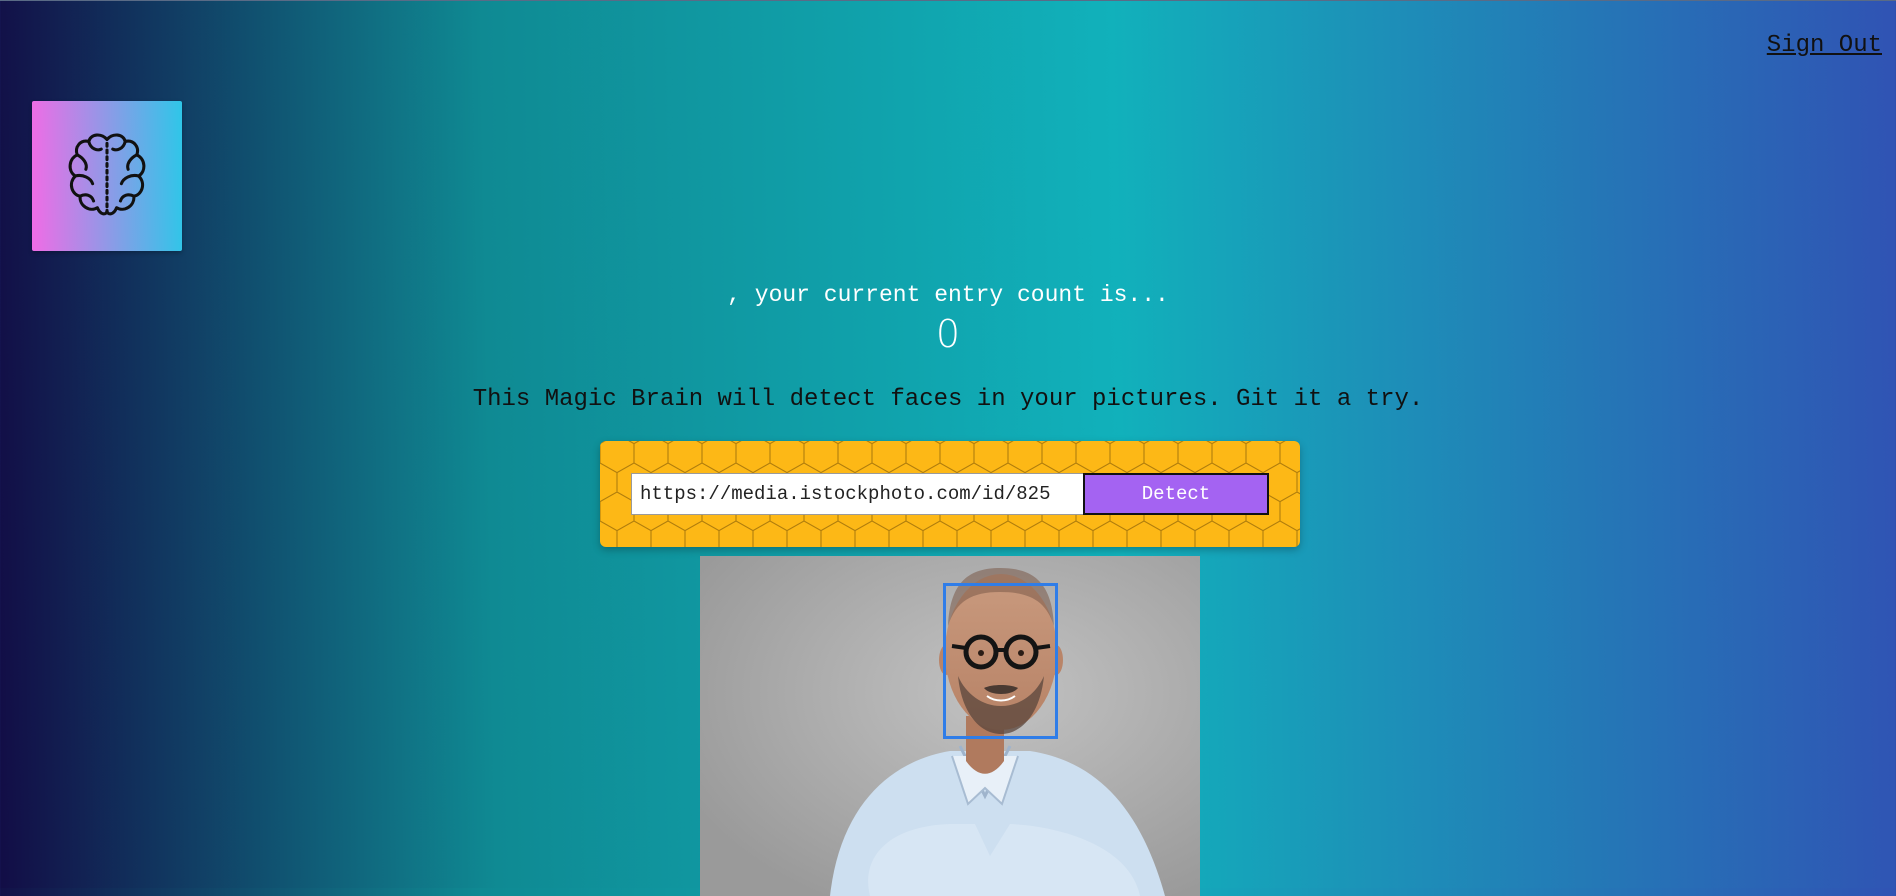  Describe the element at coordinates (1176, 494) in the screenshot. I see `detect-button: Detect` at that location.